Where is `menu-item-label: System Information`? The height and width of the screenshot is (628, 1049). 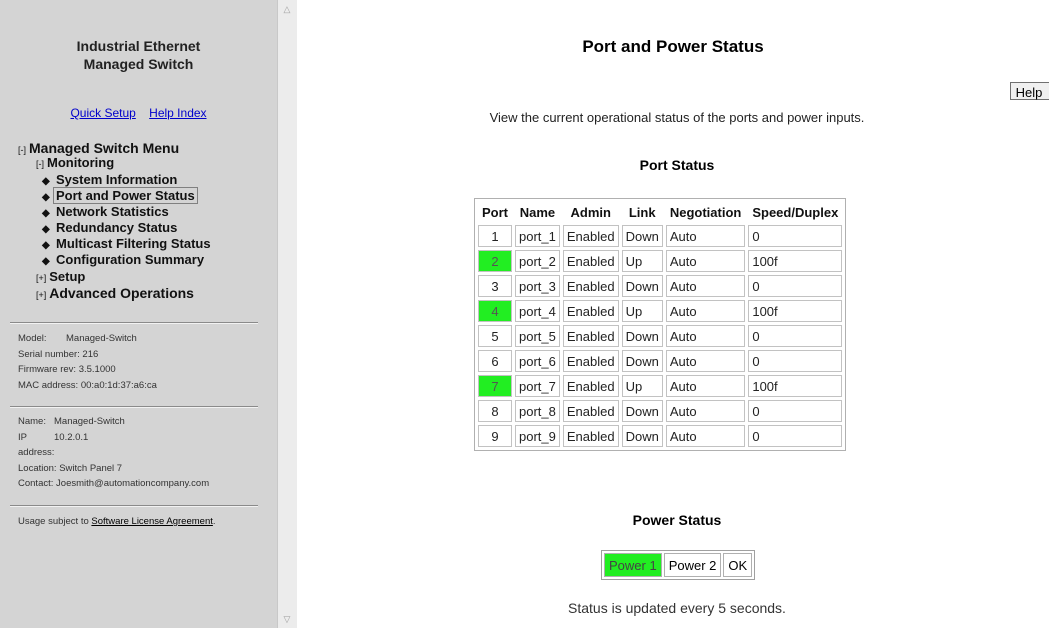
menu-item-label: System Information is located at coordinates (116, 179).